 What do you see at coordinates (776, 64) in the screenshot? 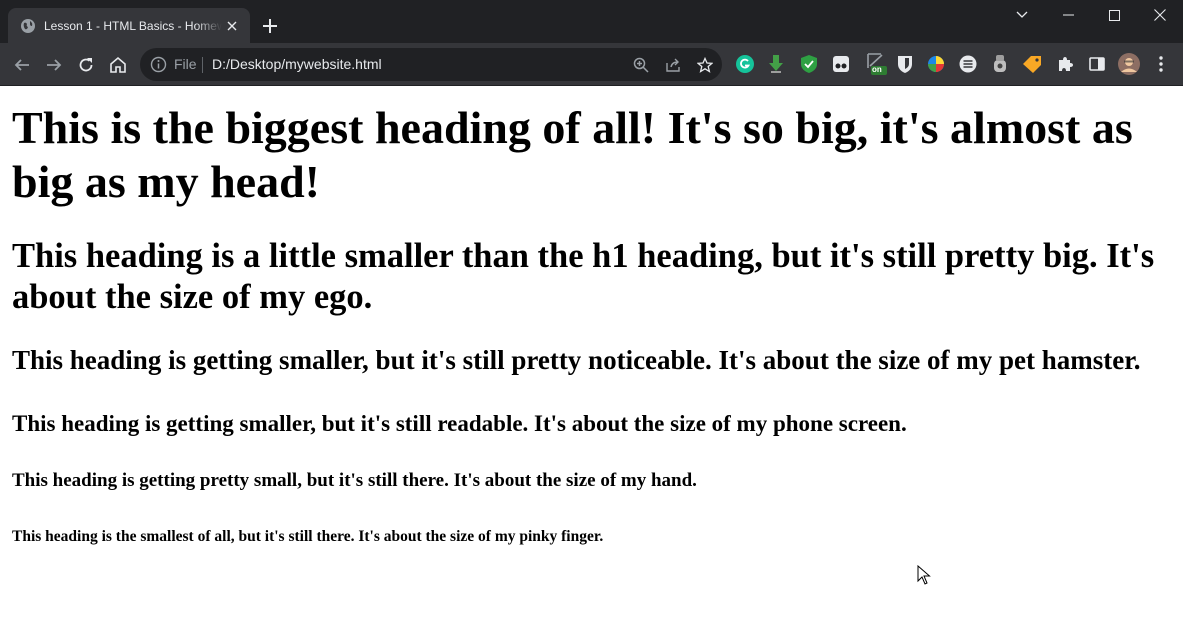
I see `download-arrow-icon` at bounding box center [776, 64].